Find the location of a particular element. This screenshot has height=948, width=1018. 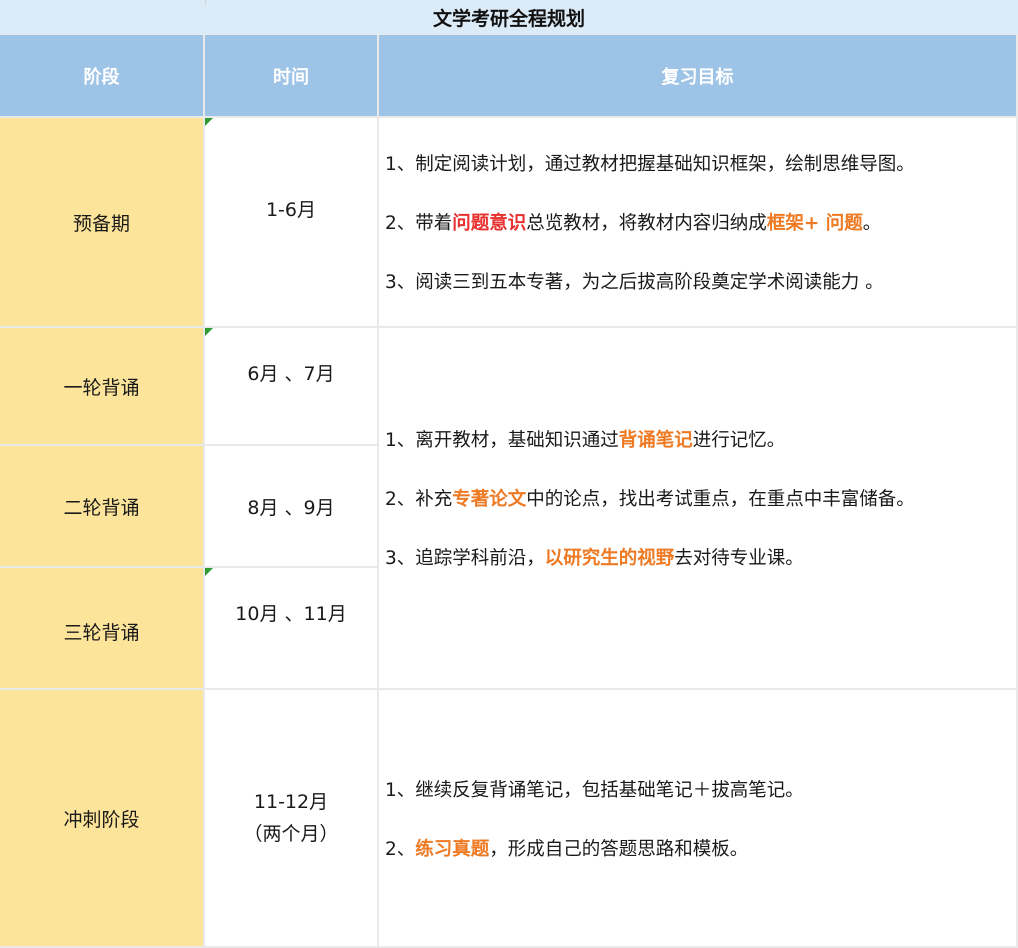

time-text: 10月 、11月 is located at coordinates (291, 614).